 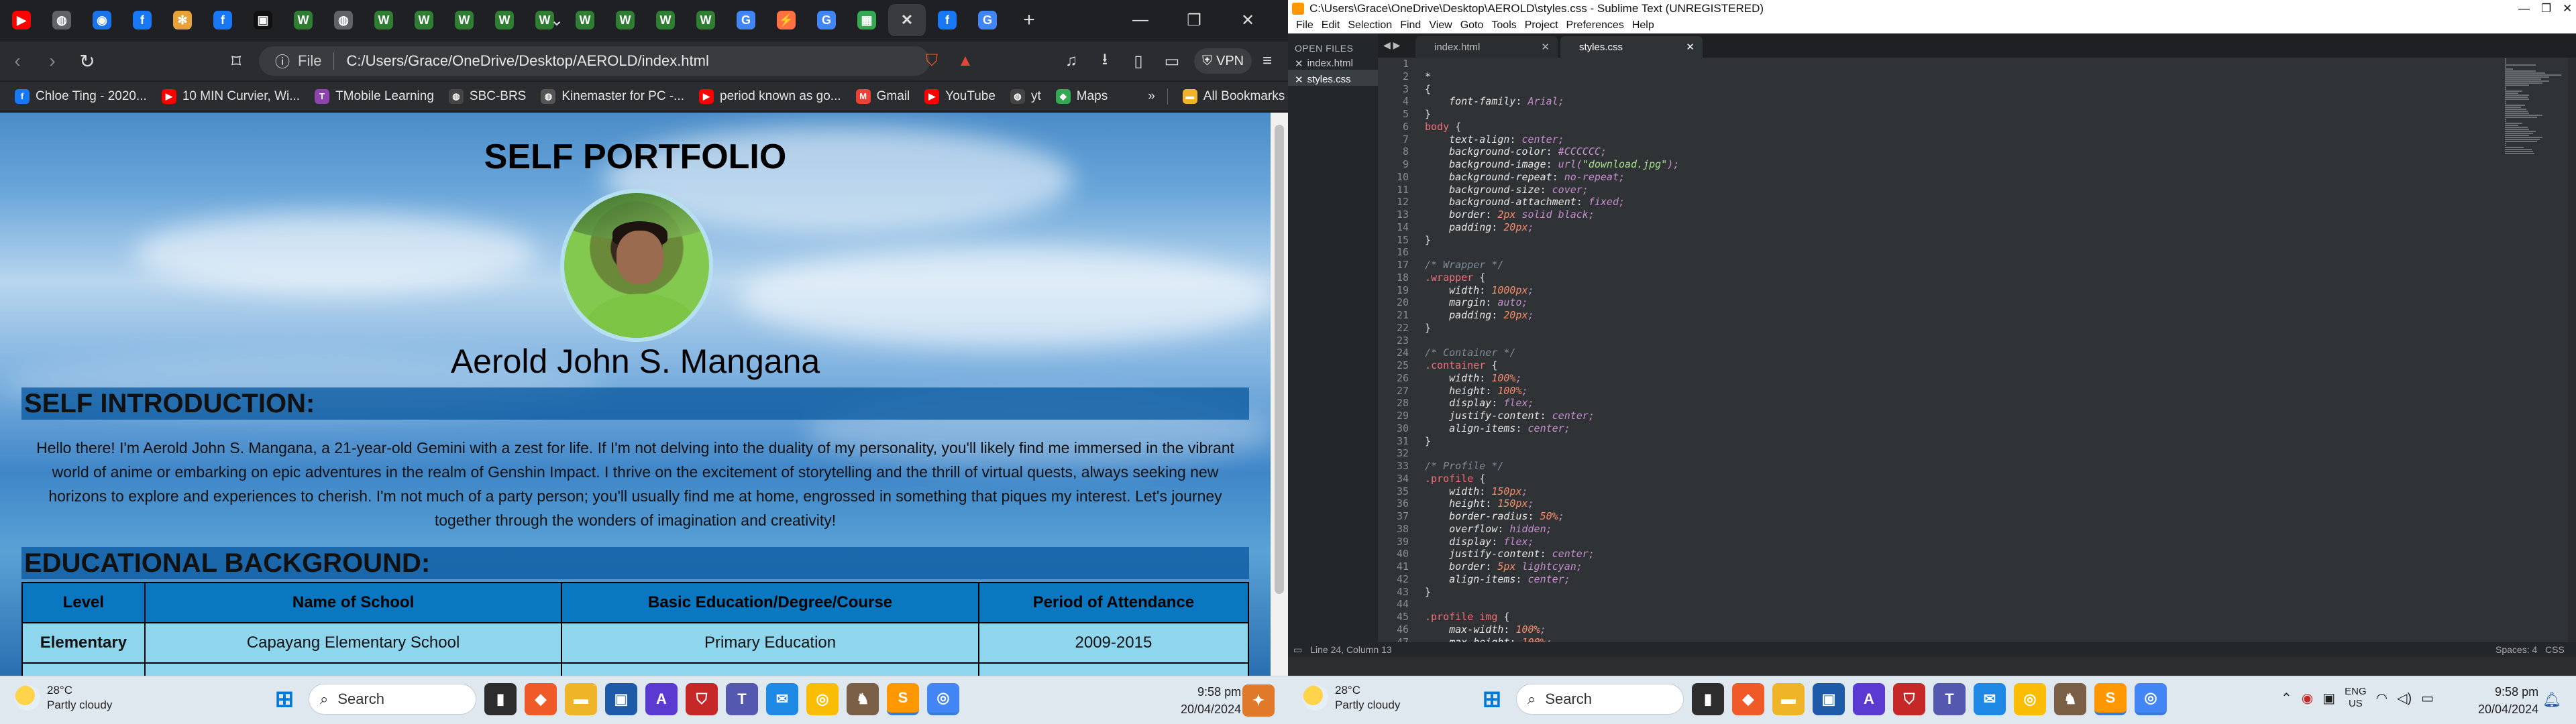 What do you see at coordinates (2356, 698) in the screenshot?
I see `language-indicator: ENG US` at bounding box center [2356, 698].